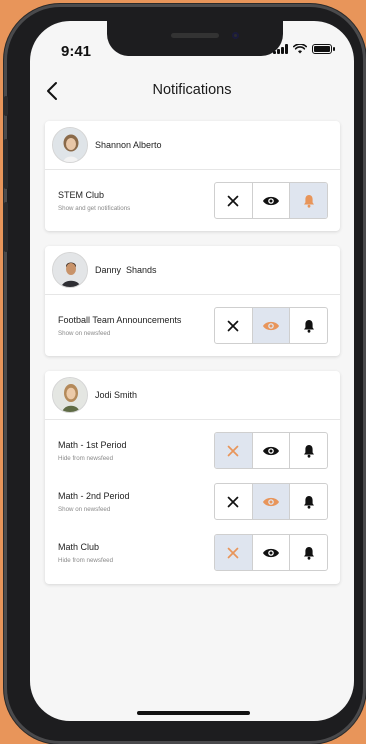  I want to click on row-title: Math - 2nd Period, so click(94, 496).